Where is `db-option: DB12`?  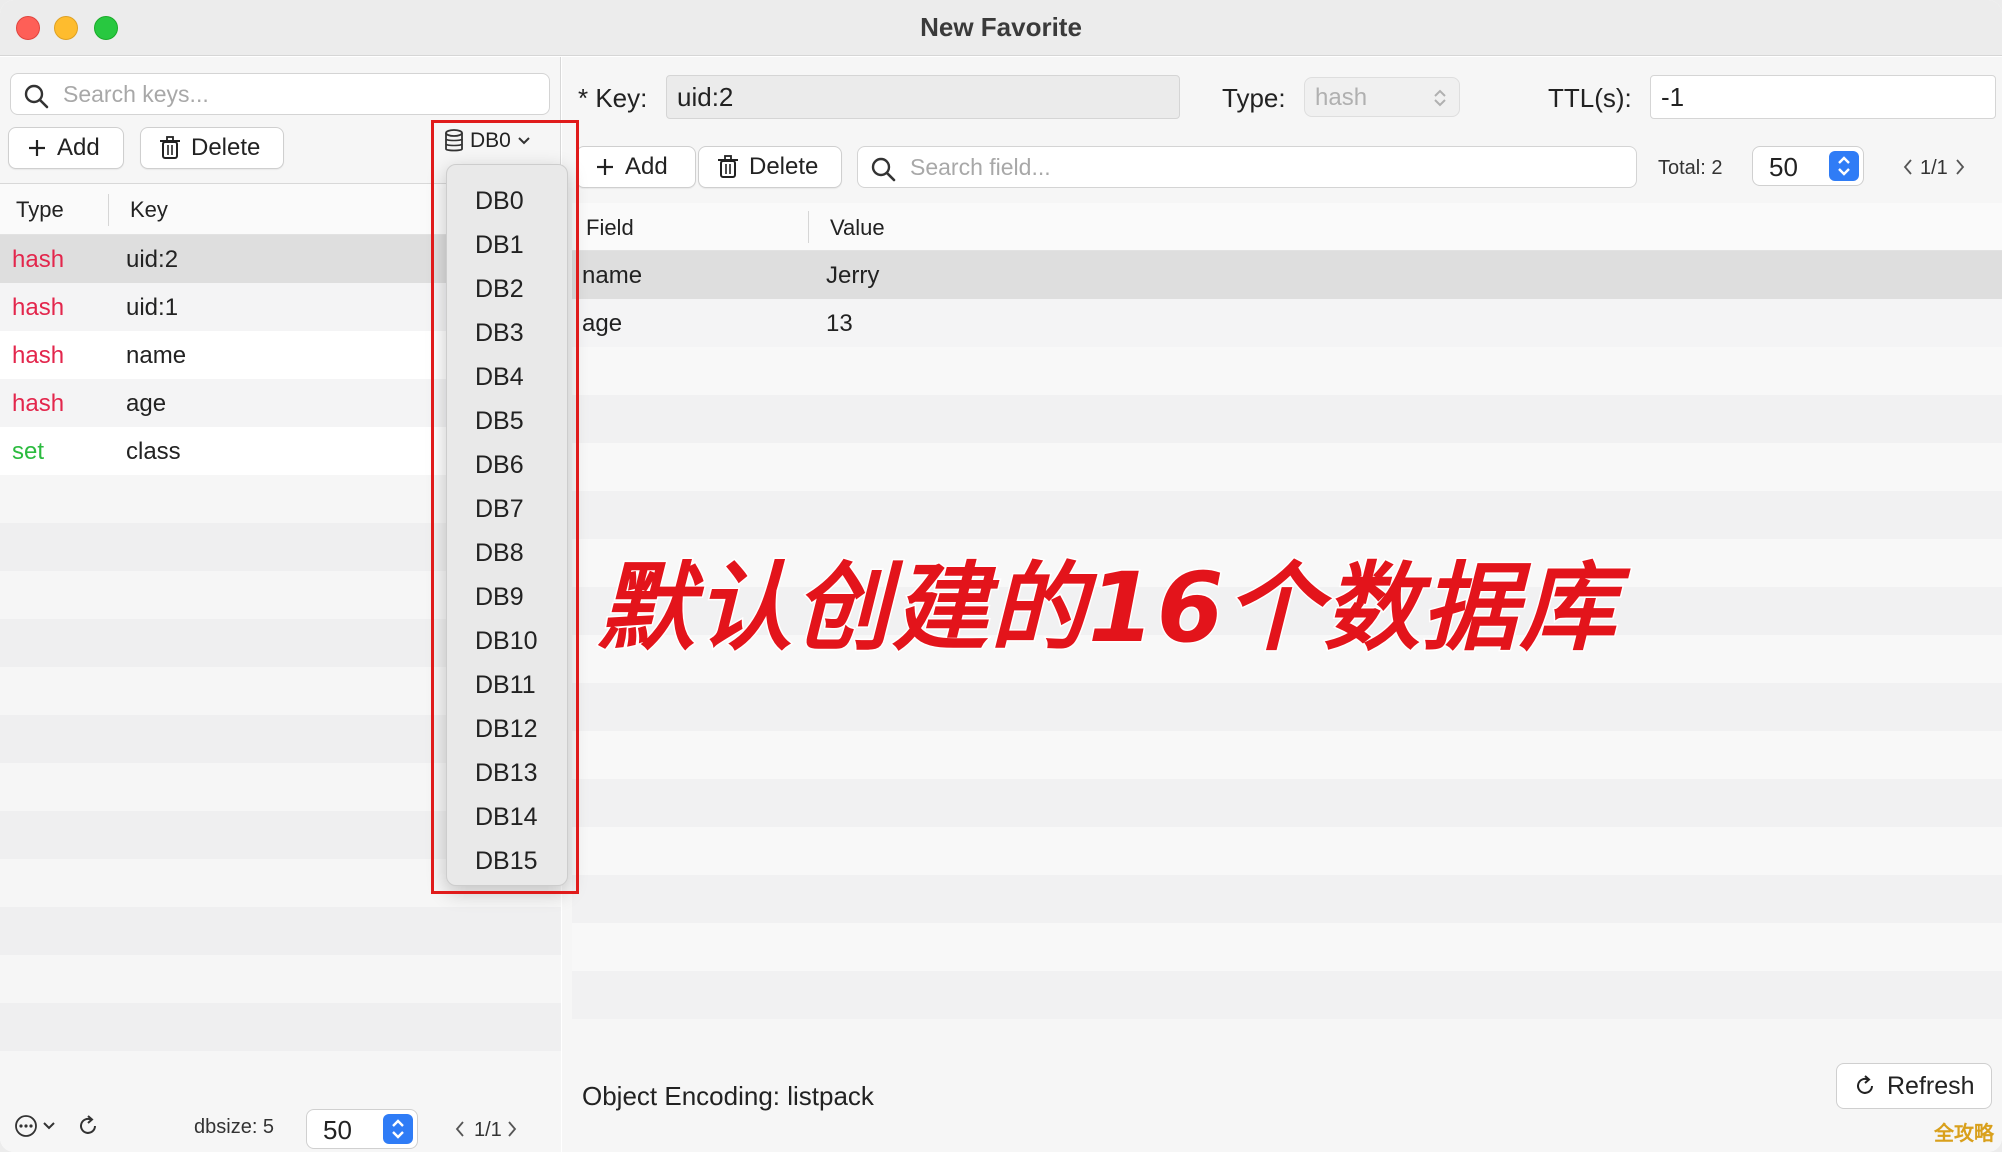 db-option: DB12 is located at coordinates (507, 729).